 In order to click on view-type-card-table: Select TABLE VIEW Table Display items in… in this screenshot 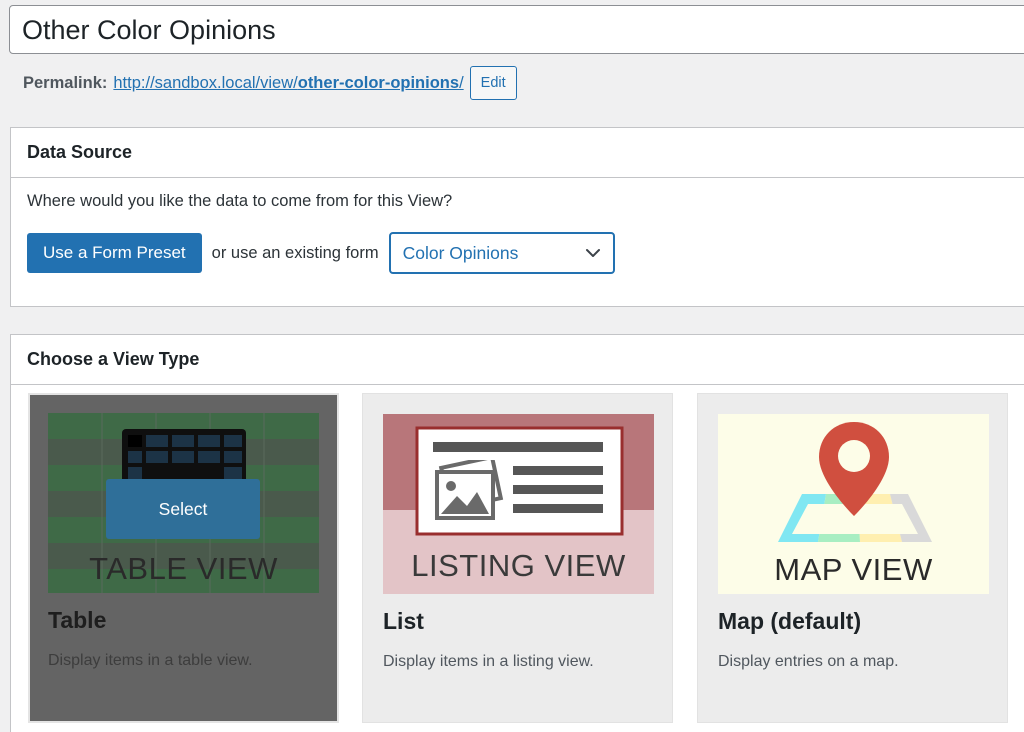, I will do `click(183, 558)`.